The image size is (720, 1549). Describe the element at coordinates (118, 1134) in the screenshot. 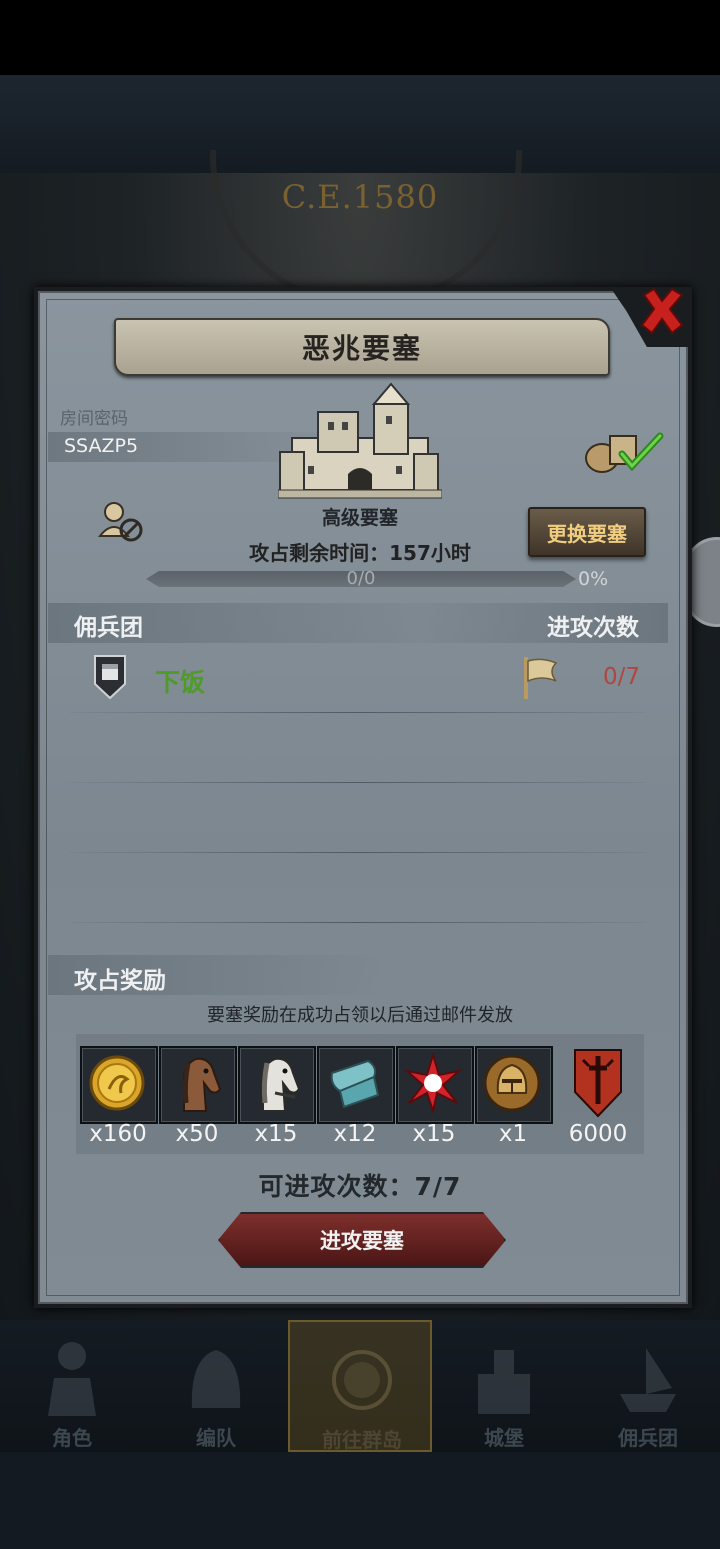

I see `reward-qty: x160` at that location.